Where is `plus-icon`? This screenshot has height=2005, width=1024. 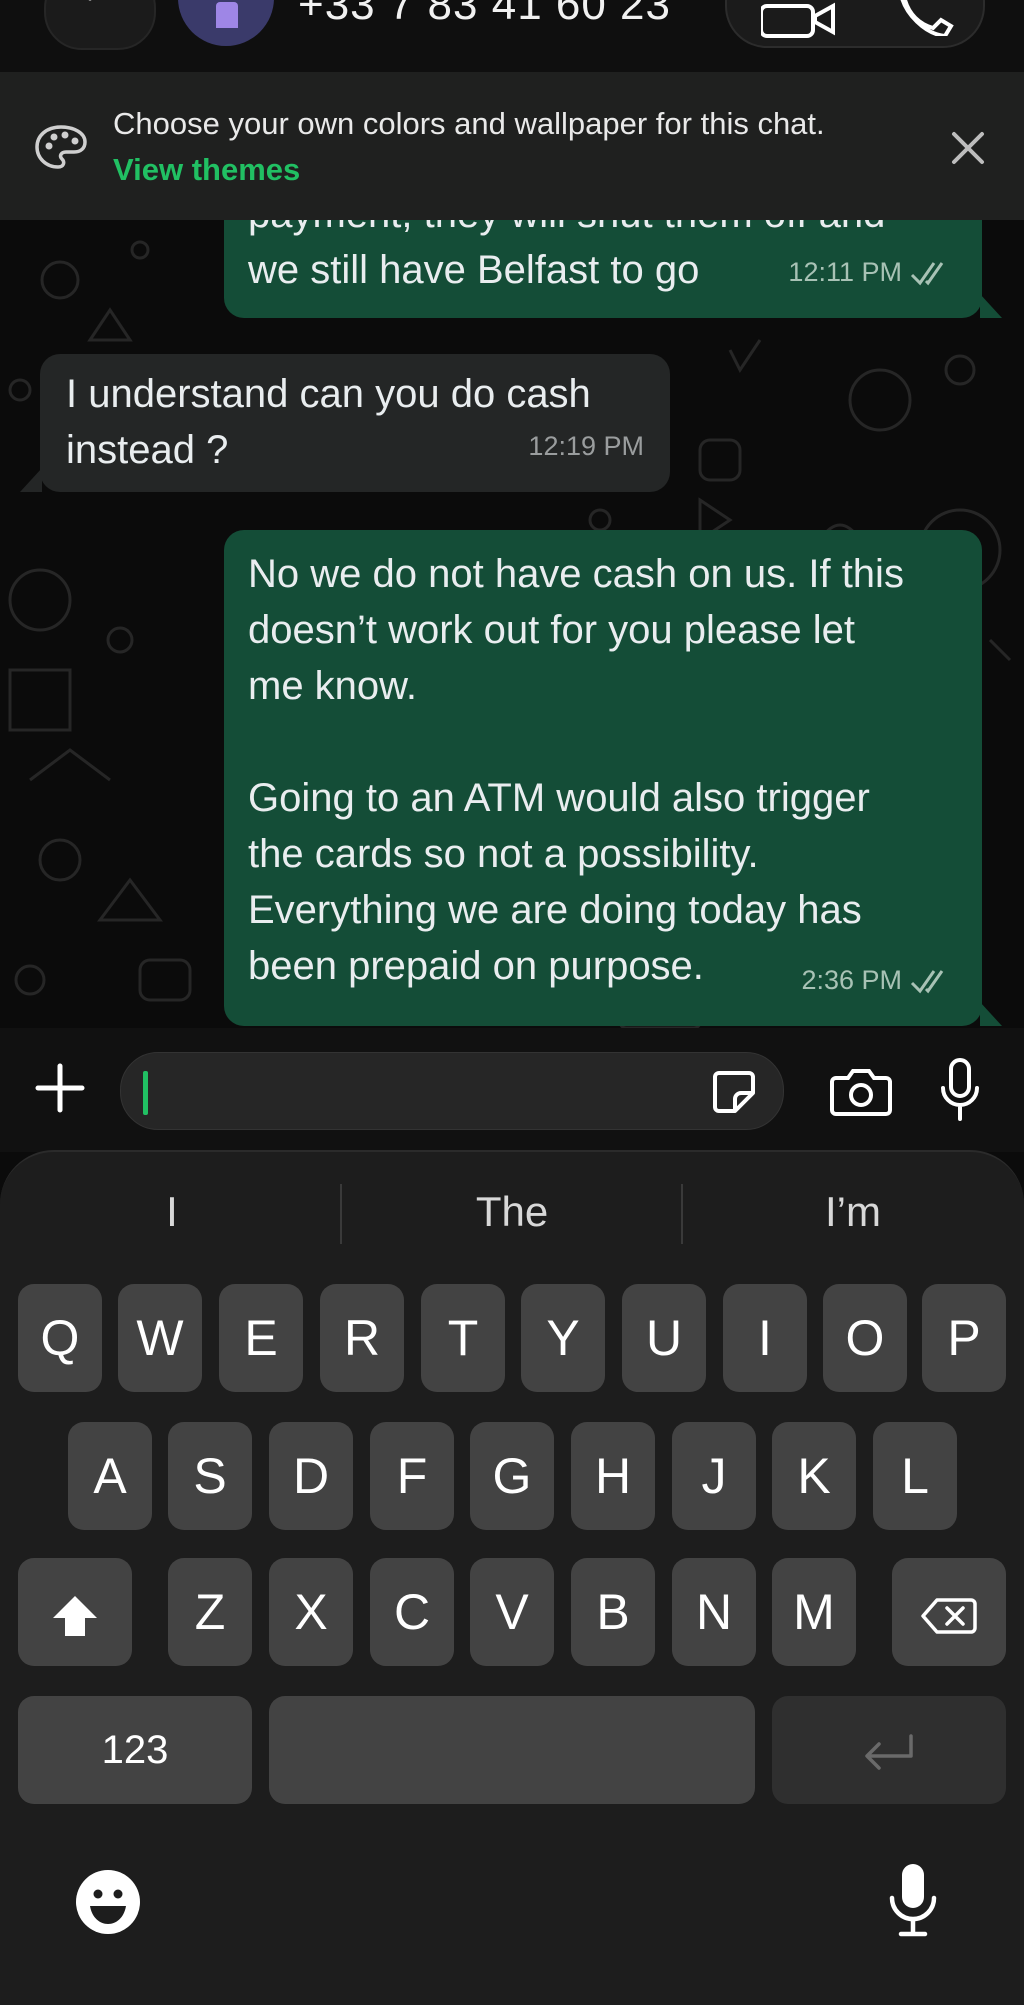
plus-icon is located at coordinates (60, 1088).